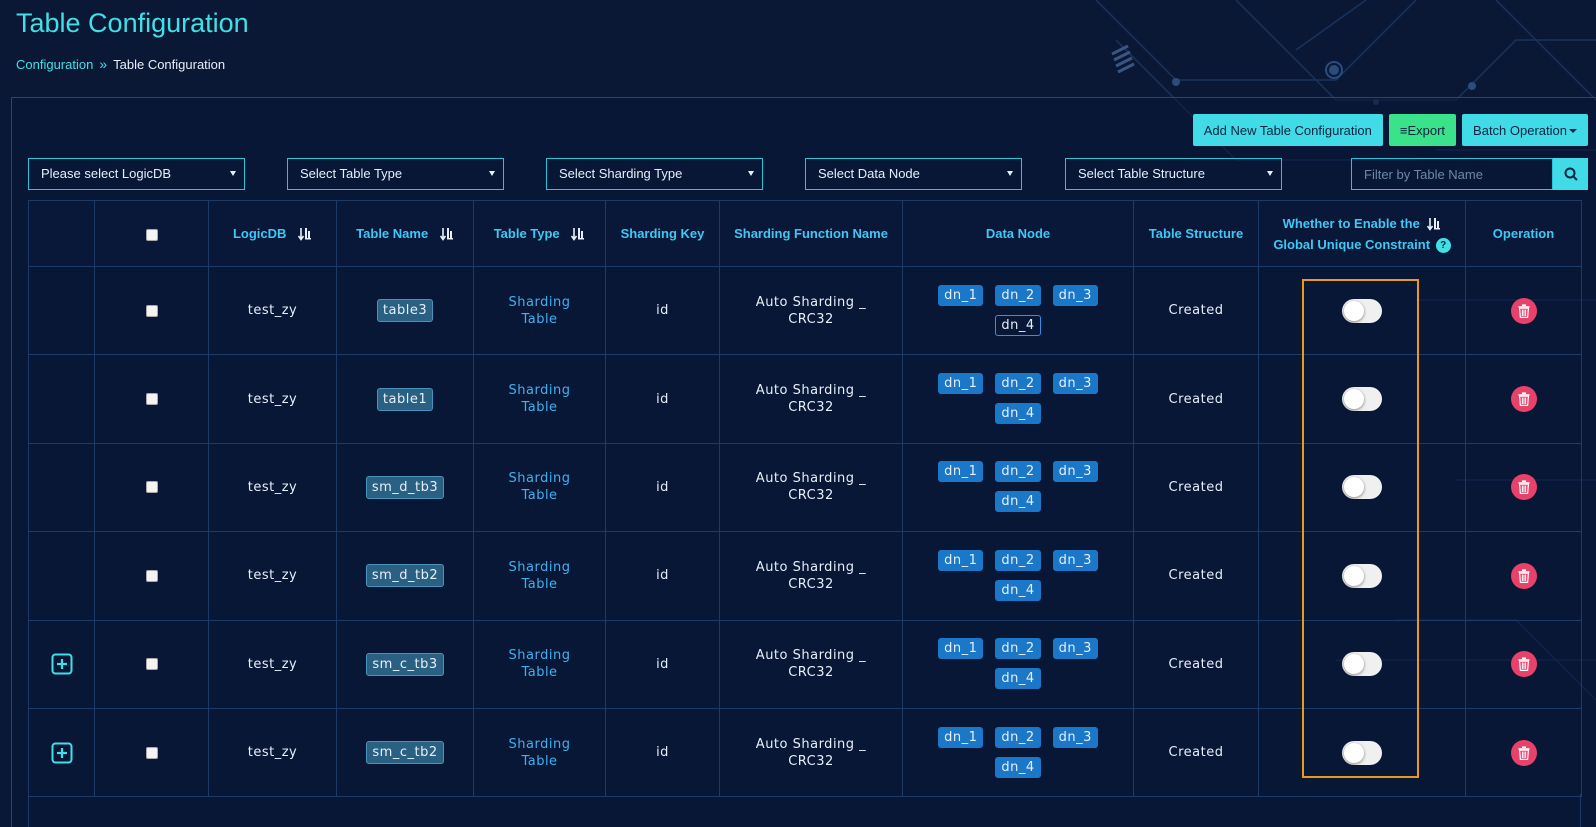 This screenshot has width=1596, height=827. Describe the element at coordinates (811, 744) in the screenshot. I see `sharding-function-line1: Auto Sharding _` at that location.